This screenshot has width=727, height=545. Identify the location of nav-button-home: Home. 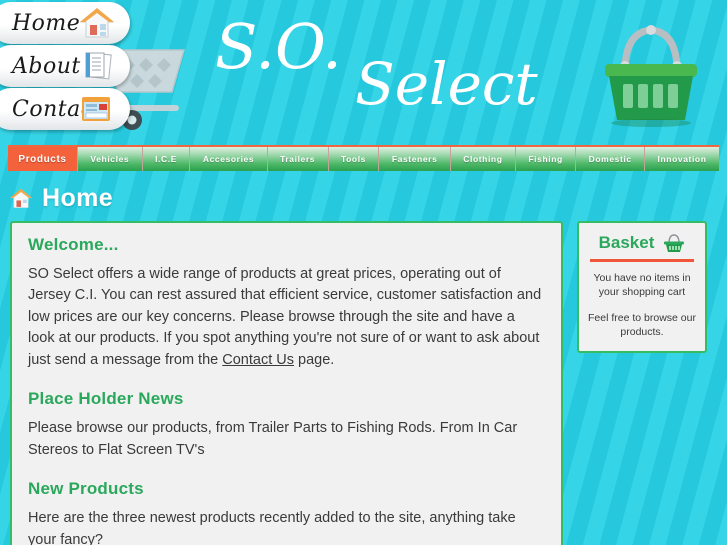
(65, 23).